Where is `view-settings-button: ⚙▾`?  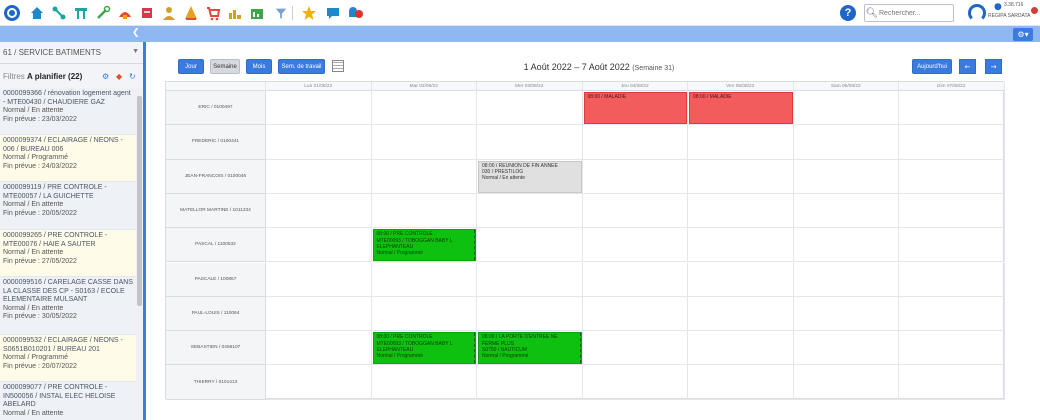 view-settings-button: ⚙▾ is located at coordinates (1023, 34).